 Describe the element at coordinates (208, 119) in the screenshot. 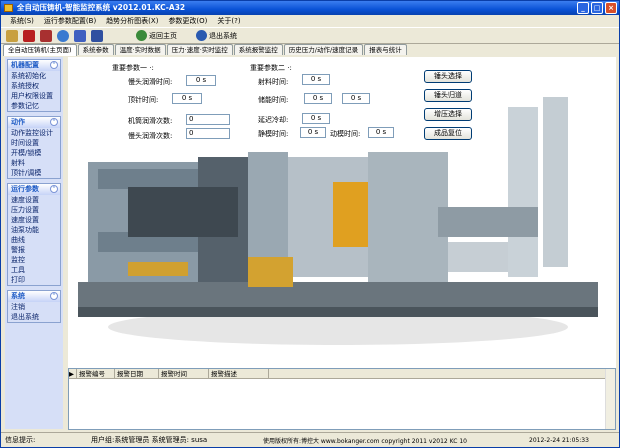

I see `barrel-lube-count-field: 0` at that location.